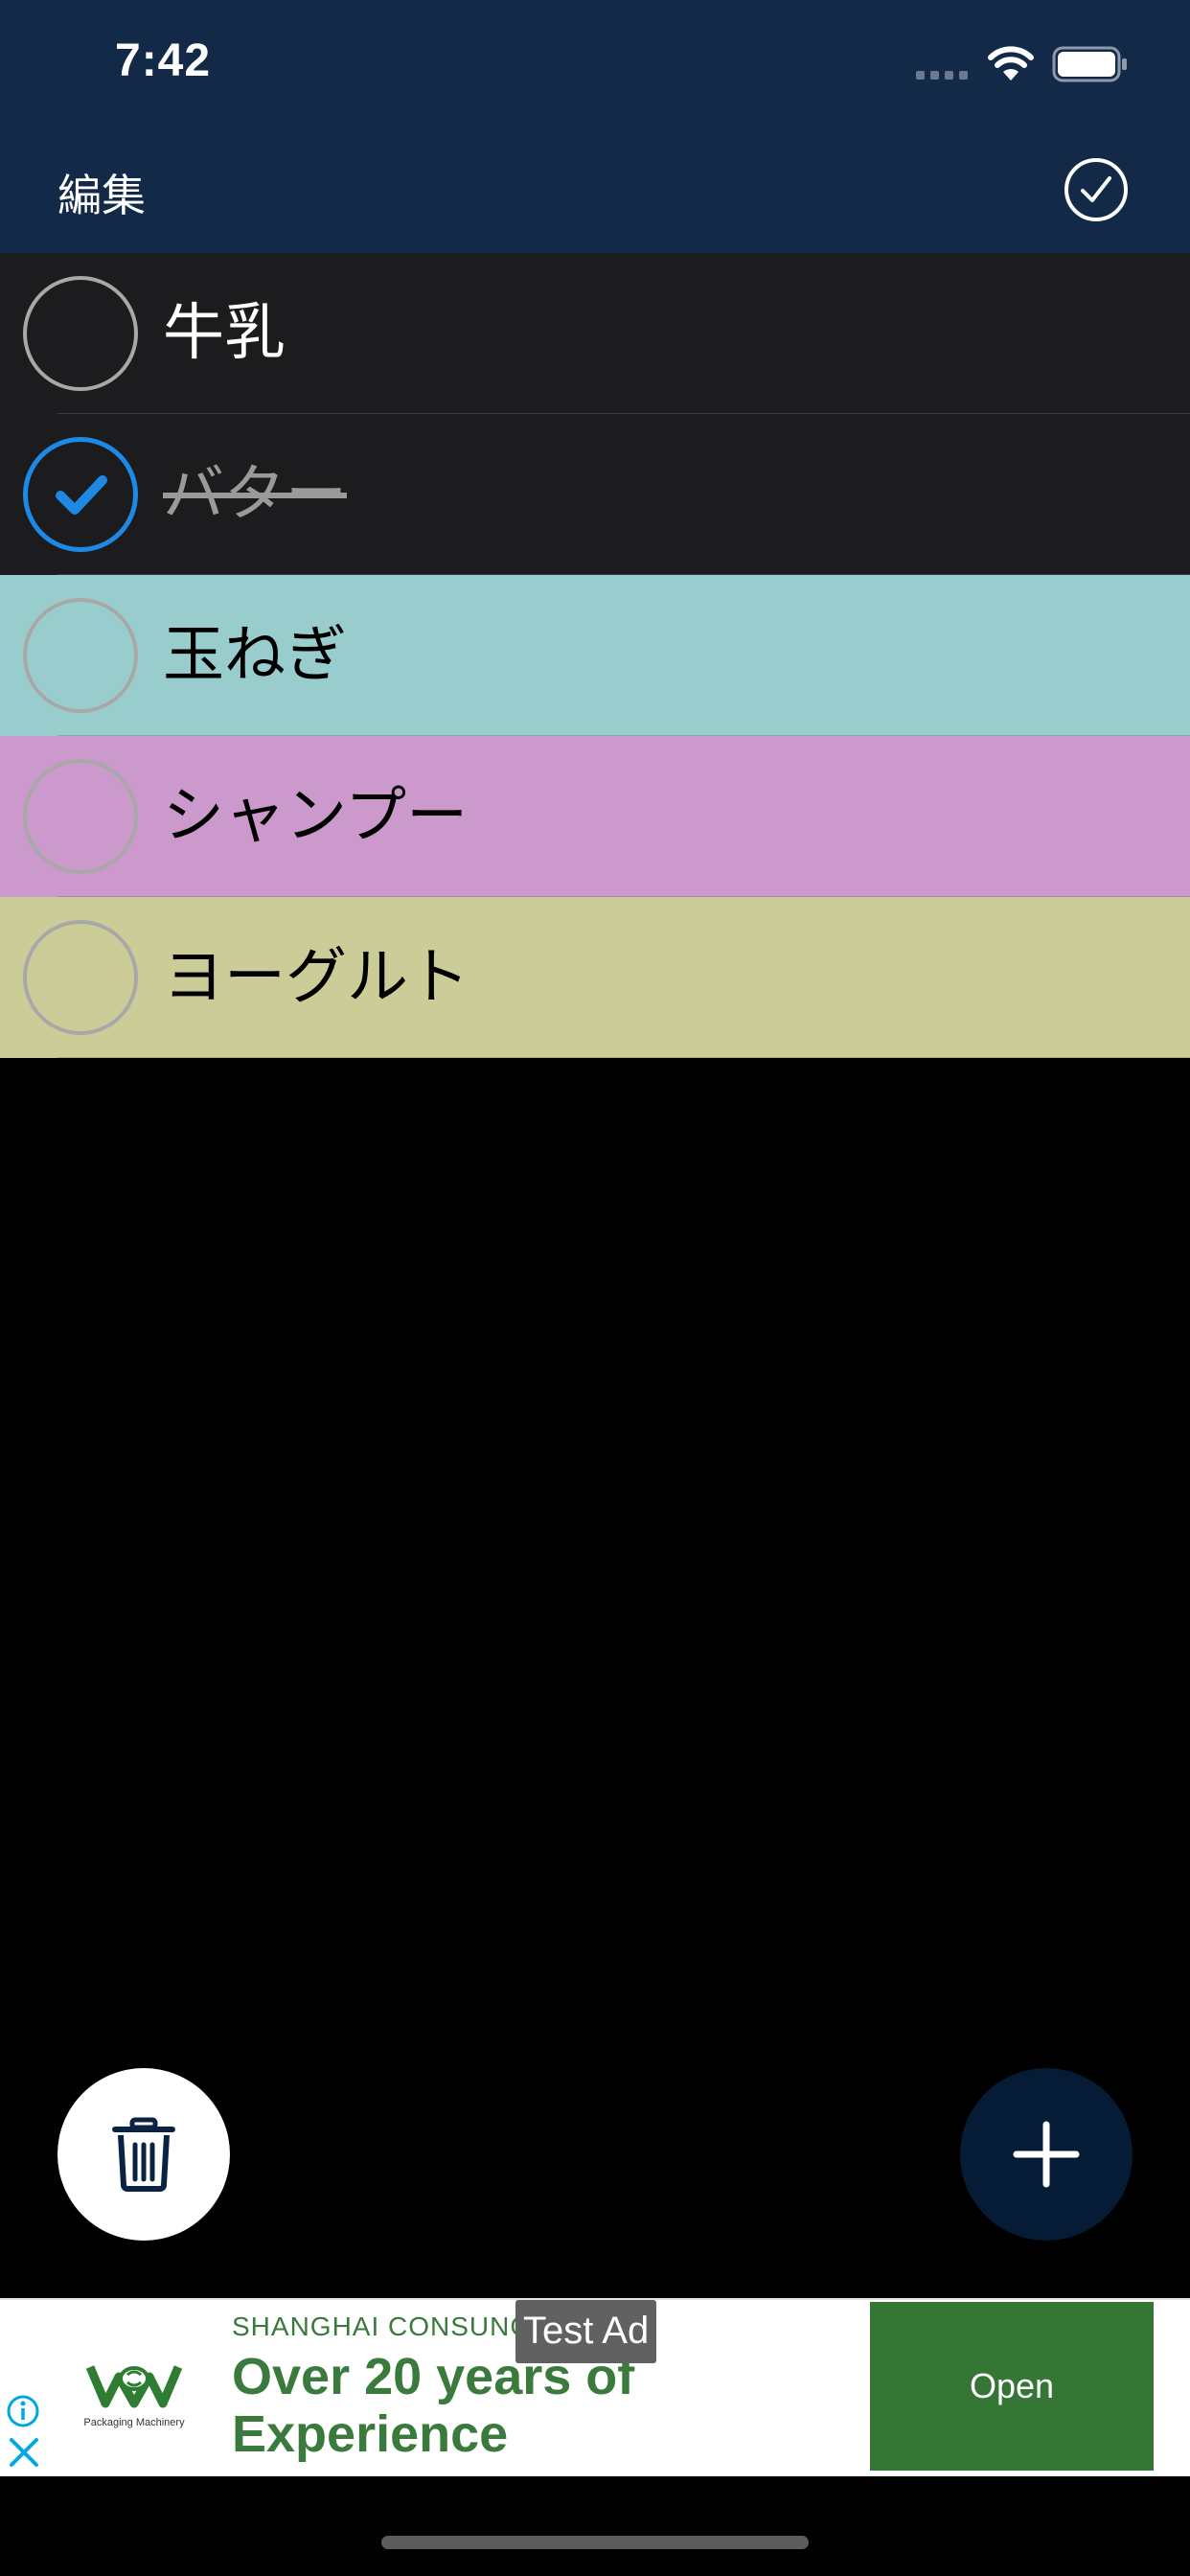 Image resolution: width=1190 pixels, height=2576 pixels. I want to click on top-bar: 7:42 編集, so click(595, 126).